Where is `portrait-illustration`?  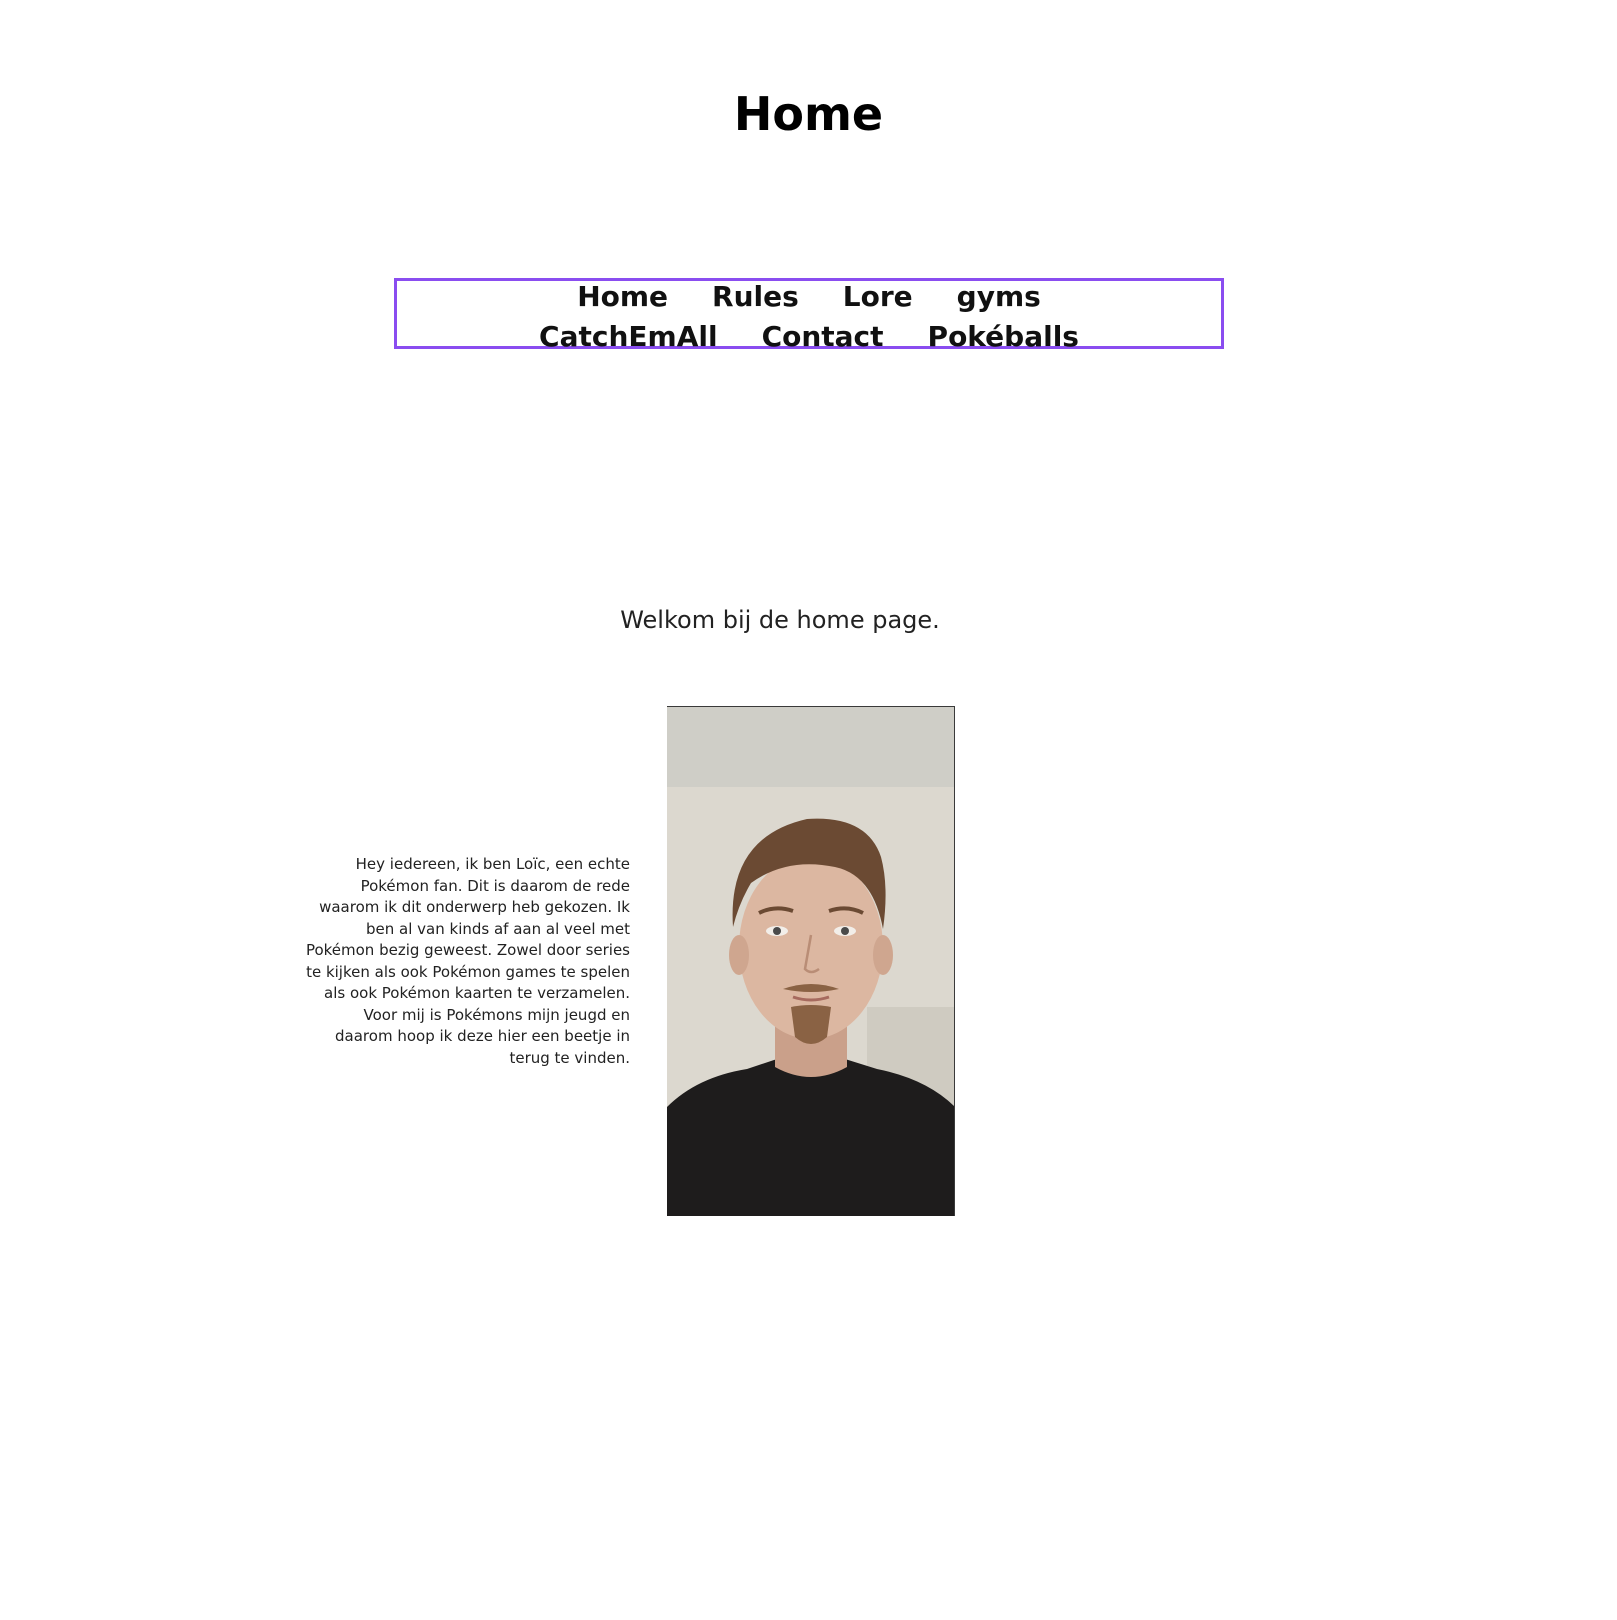
portrait-illustration is located at coordinates (810, 961).